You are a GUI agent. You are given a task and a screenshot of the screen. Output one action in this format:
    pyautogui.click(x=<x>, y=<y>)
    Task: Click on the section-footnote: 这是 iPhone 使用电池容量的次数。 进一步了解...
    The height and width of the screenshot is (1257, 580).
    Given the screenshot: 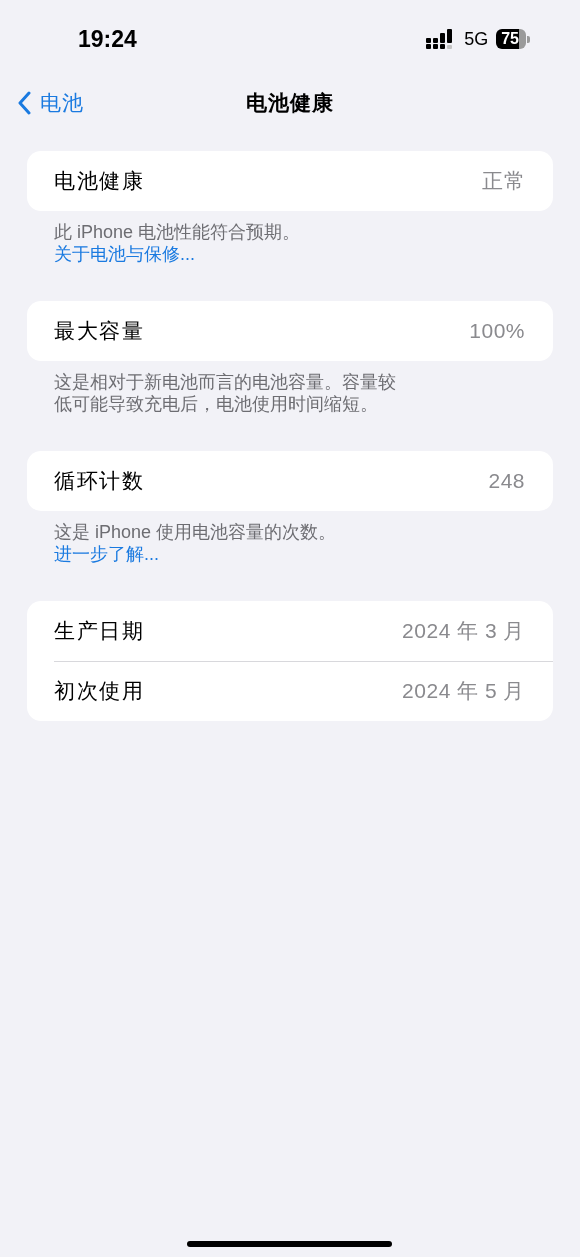 What is the action you would take?
    pyautogui.click(x=196, y=543)
    